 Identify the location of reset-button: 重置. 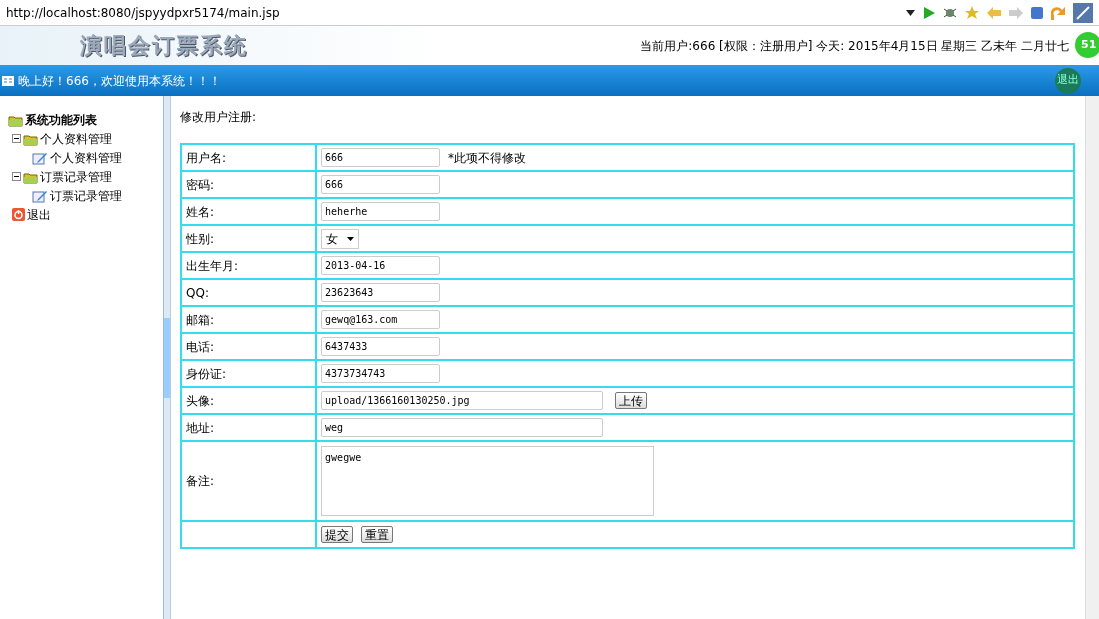
(377, 534).